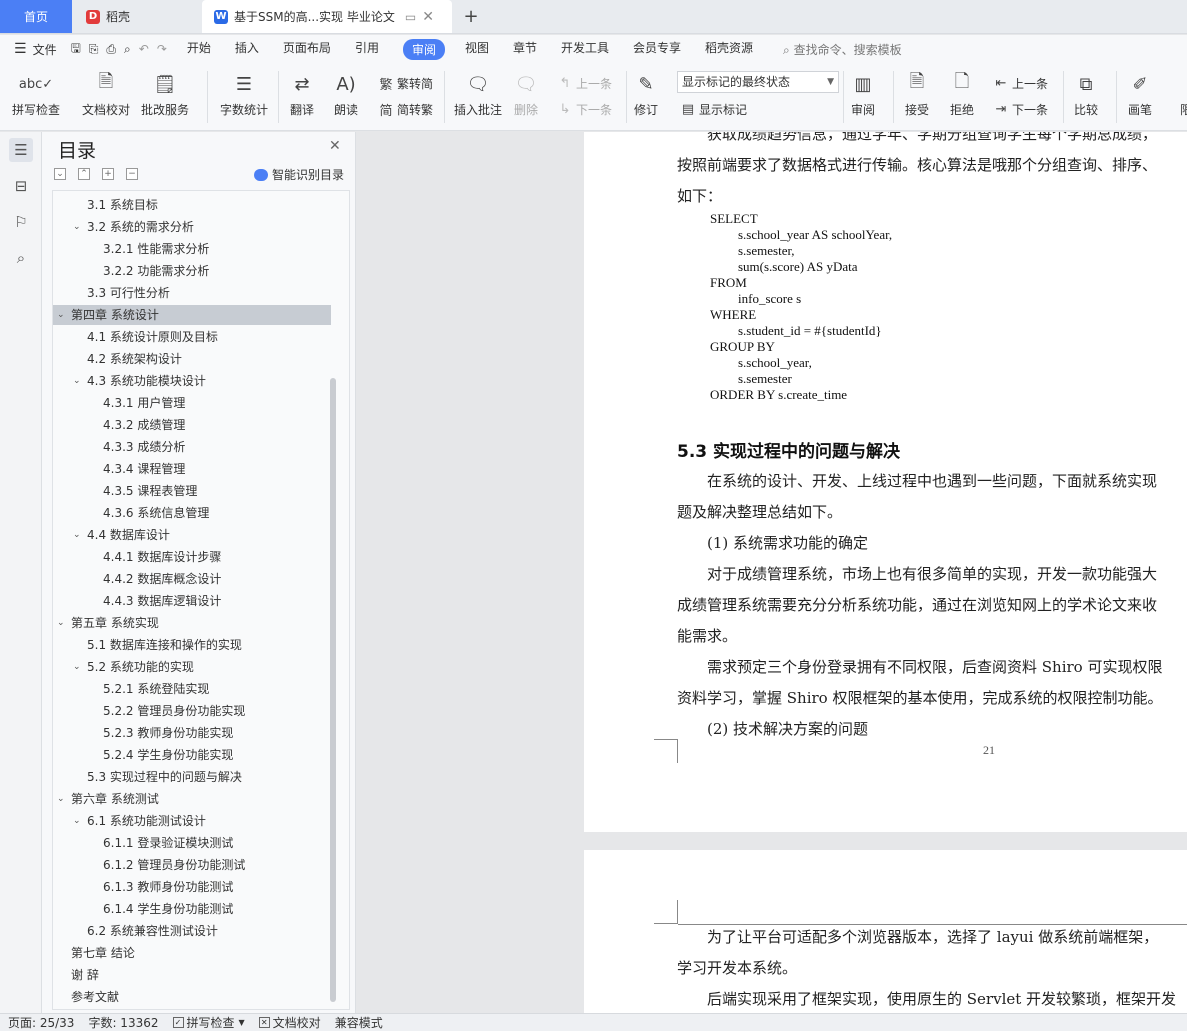 This screenshot has height=1031, width=1187. Describe the element at coordinates (410, 17) in the screenshot. I see `tab-pin-icon: ▭` at that location.